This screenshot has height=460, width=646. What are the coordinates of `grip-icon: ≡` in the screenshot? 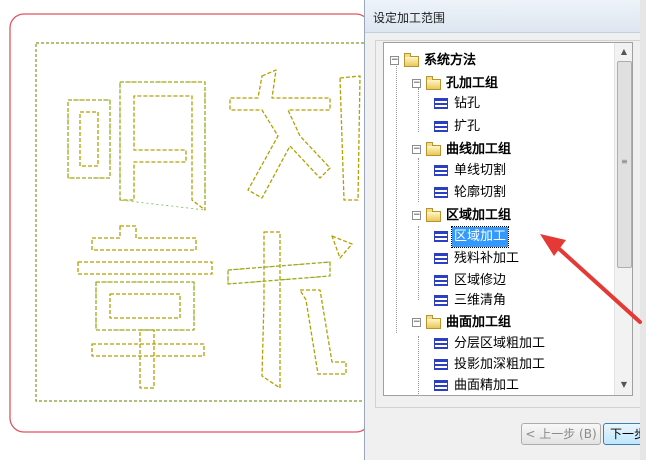 It's located at (624, 161).